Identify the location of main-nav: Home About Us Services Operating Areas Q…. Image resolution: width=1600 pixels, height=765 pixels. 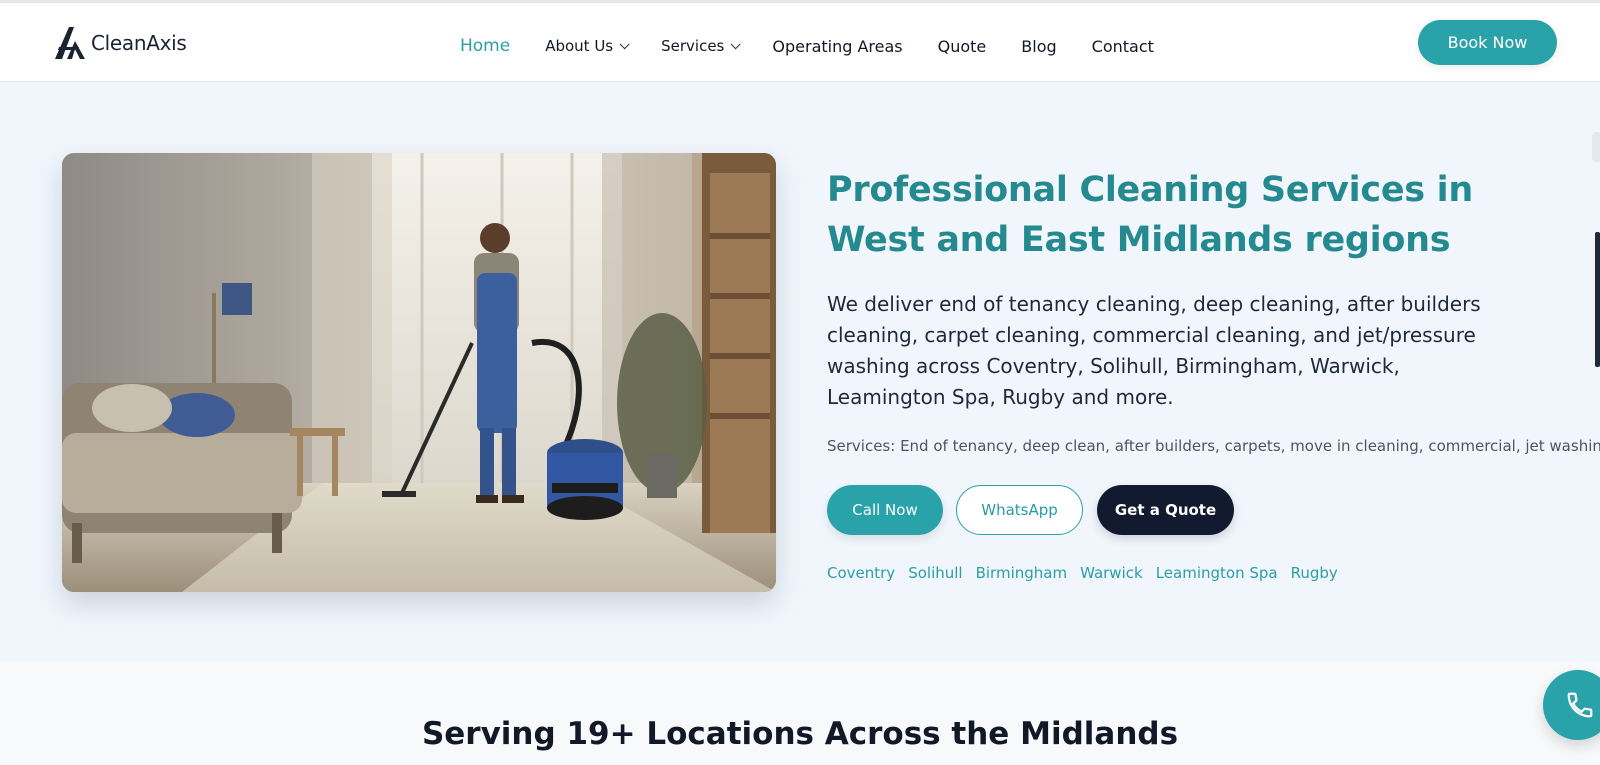
(824, 46).